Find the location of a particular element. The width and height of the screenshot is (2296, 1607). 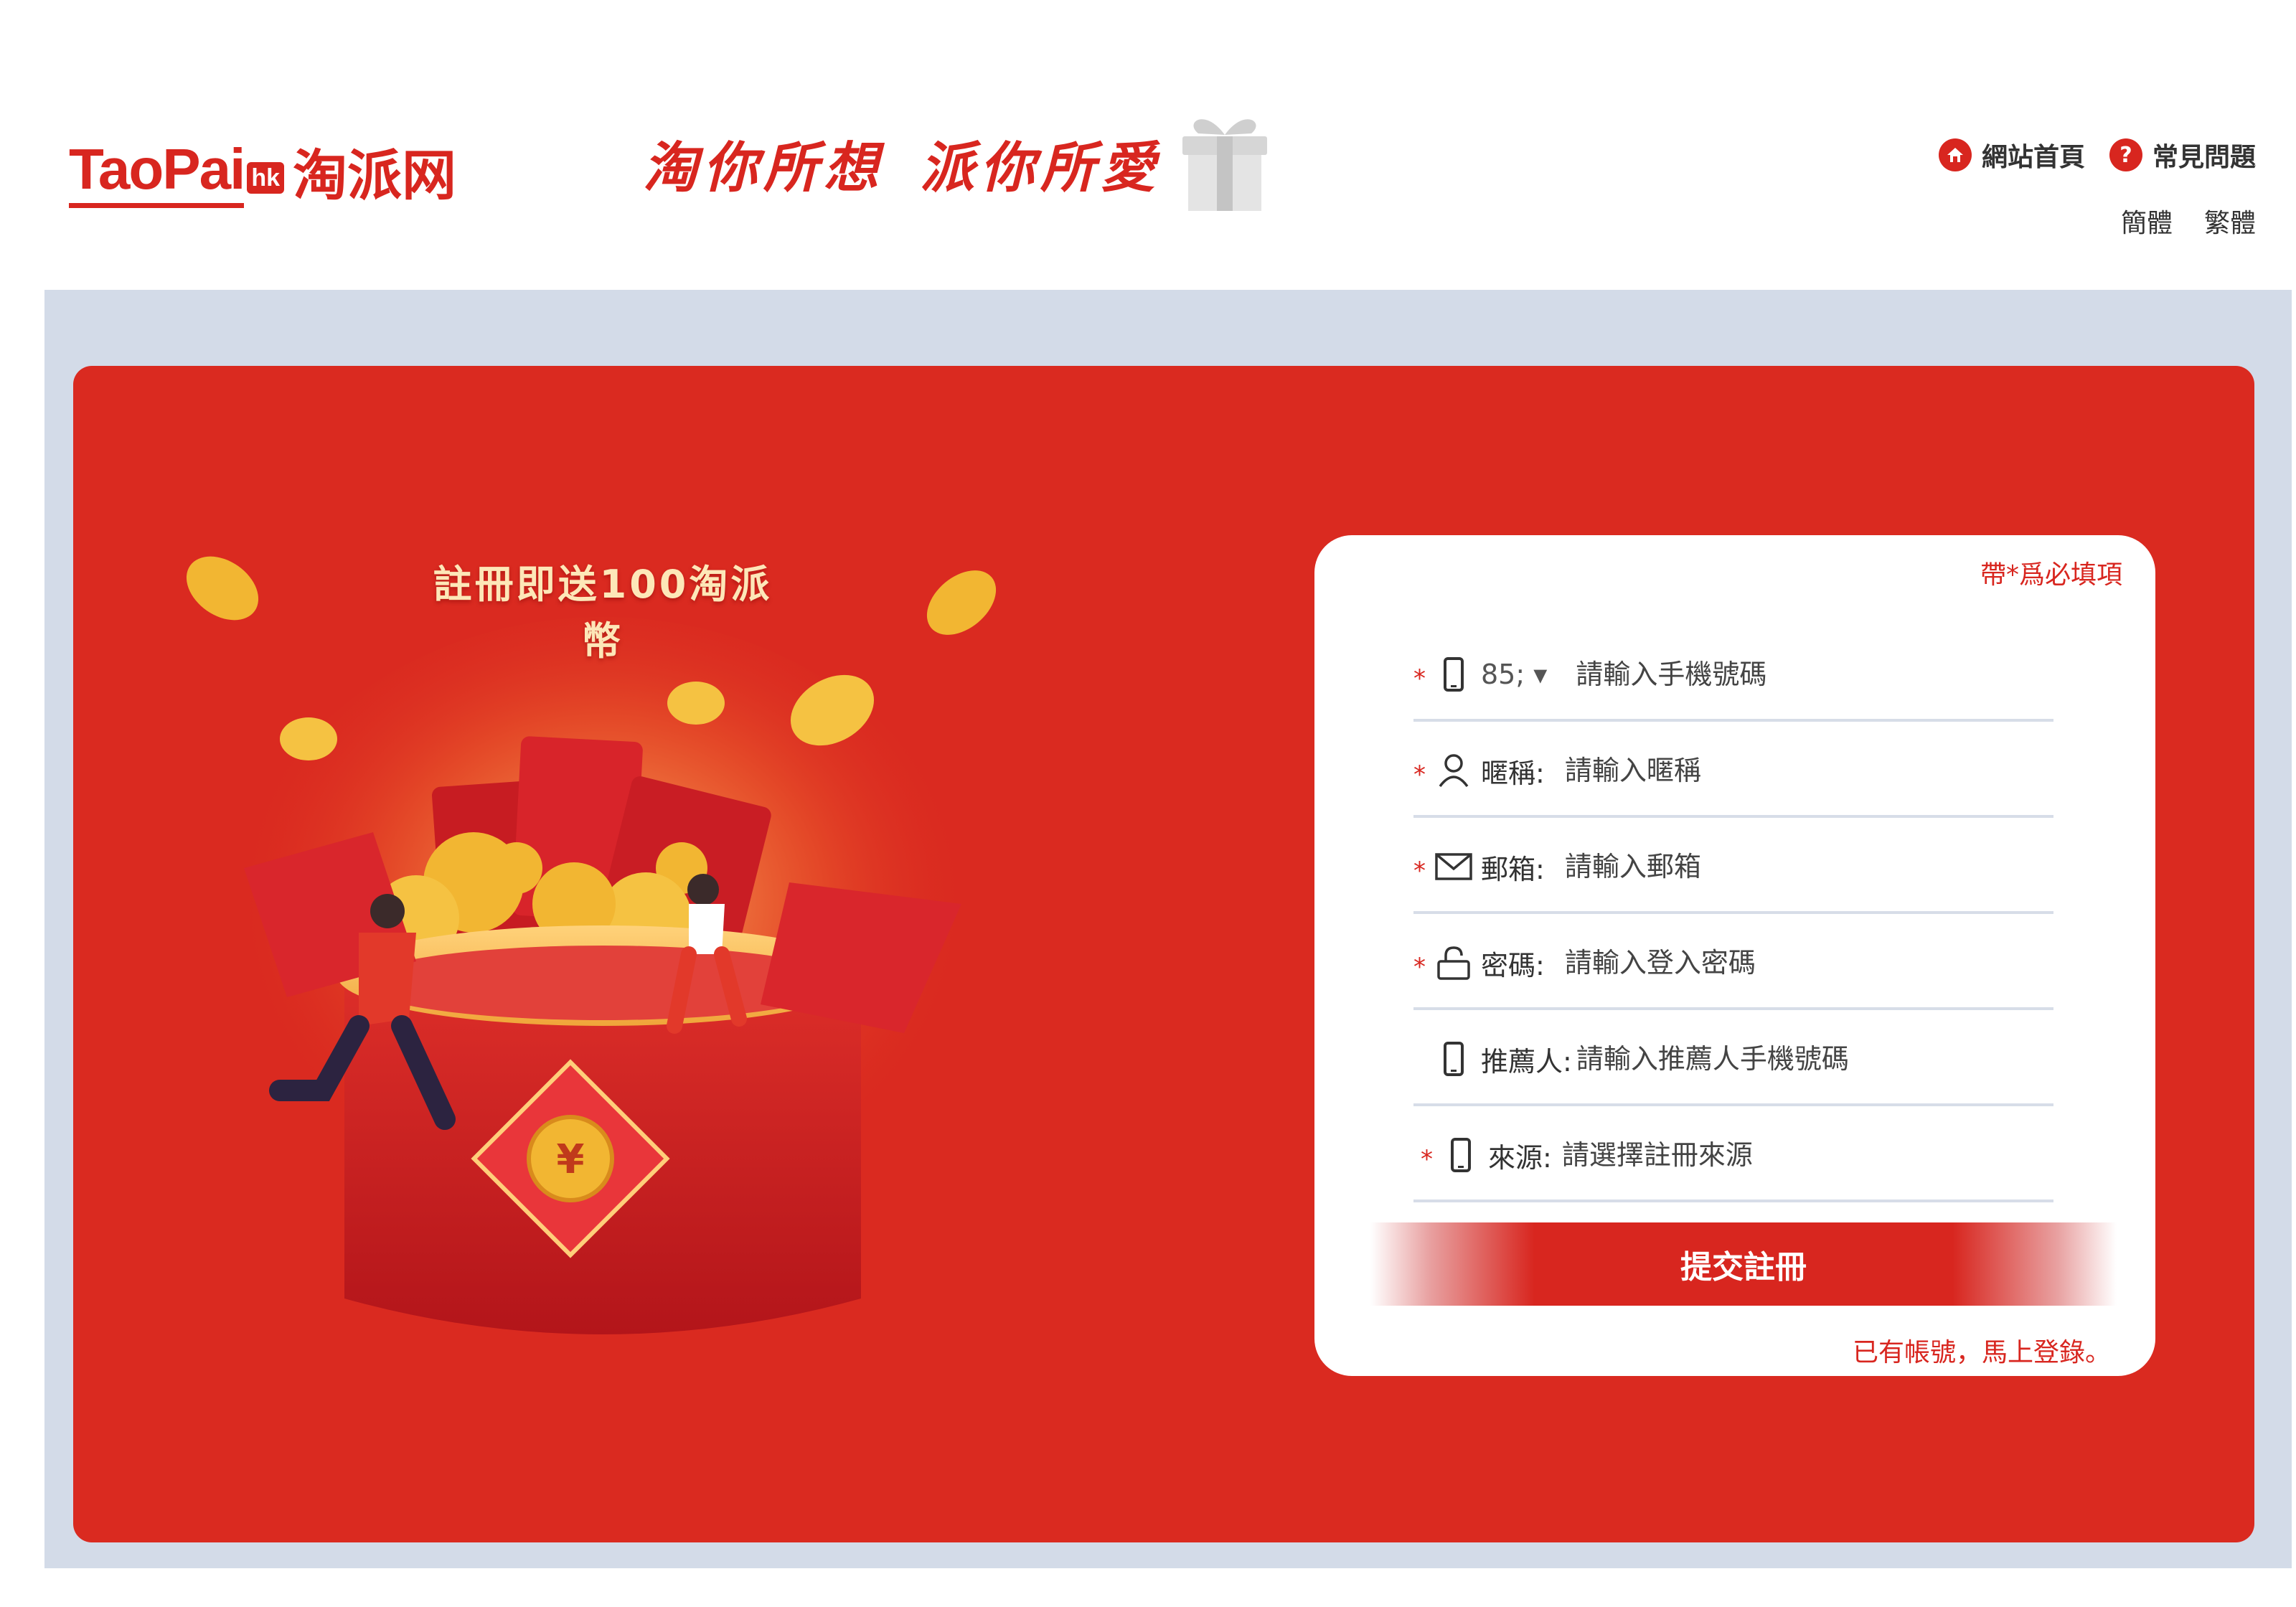

password-field: * 密碼: is located at coordinates (1733, 964).